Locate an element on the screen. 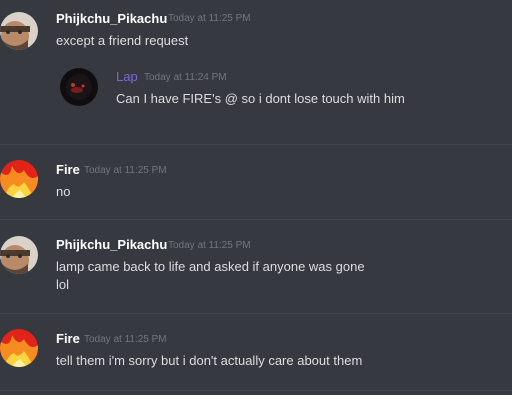  quoted-timestamp: Today at 11:24 PM is located at coordinates (185, 77).